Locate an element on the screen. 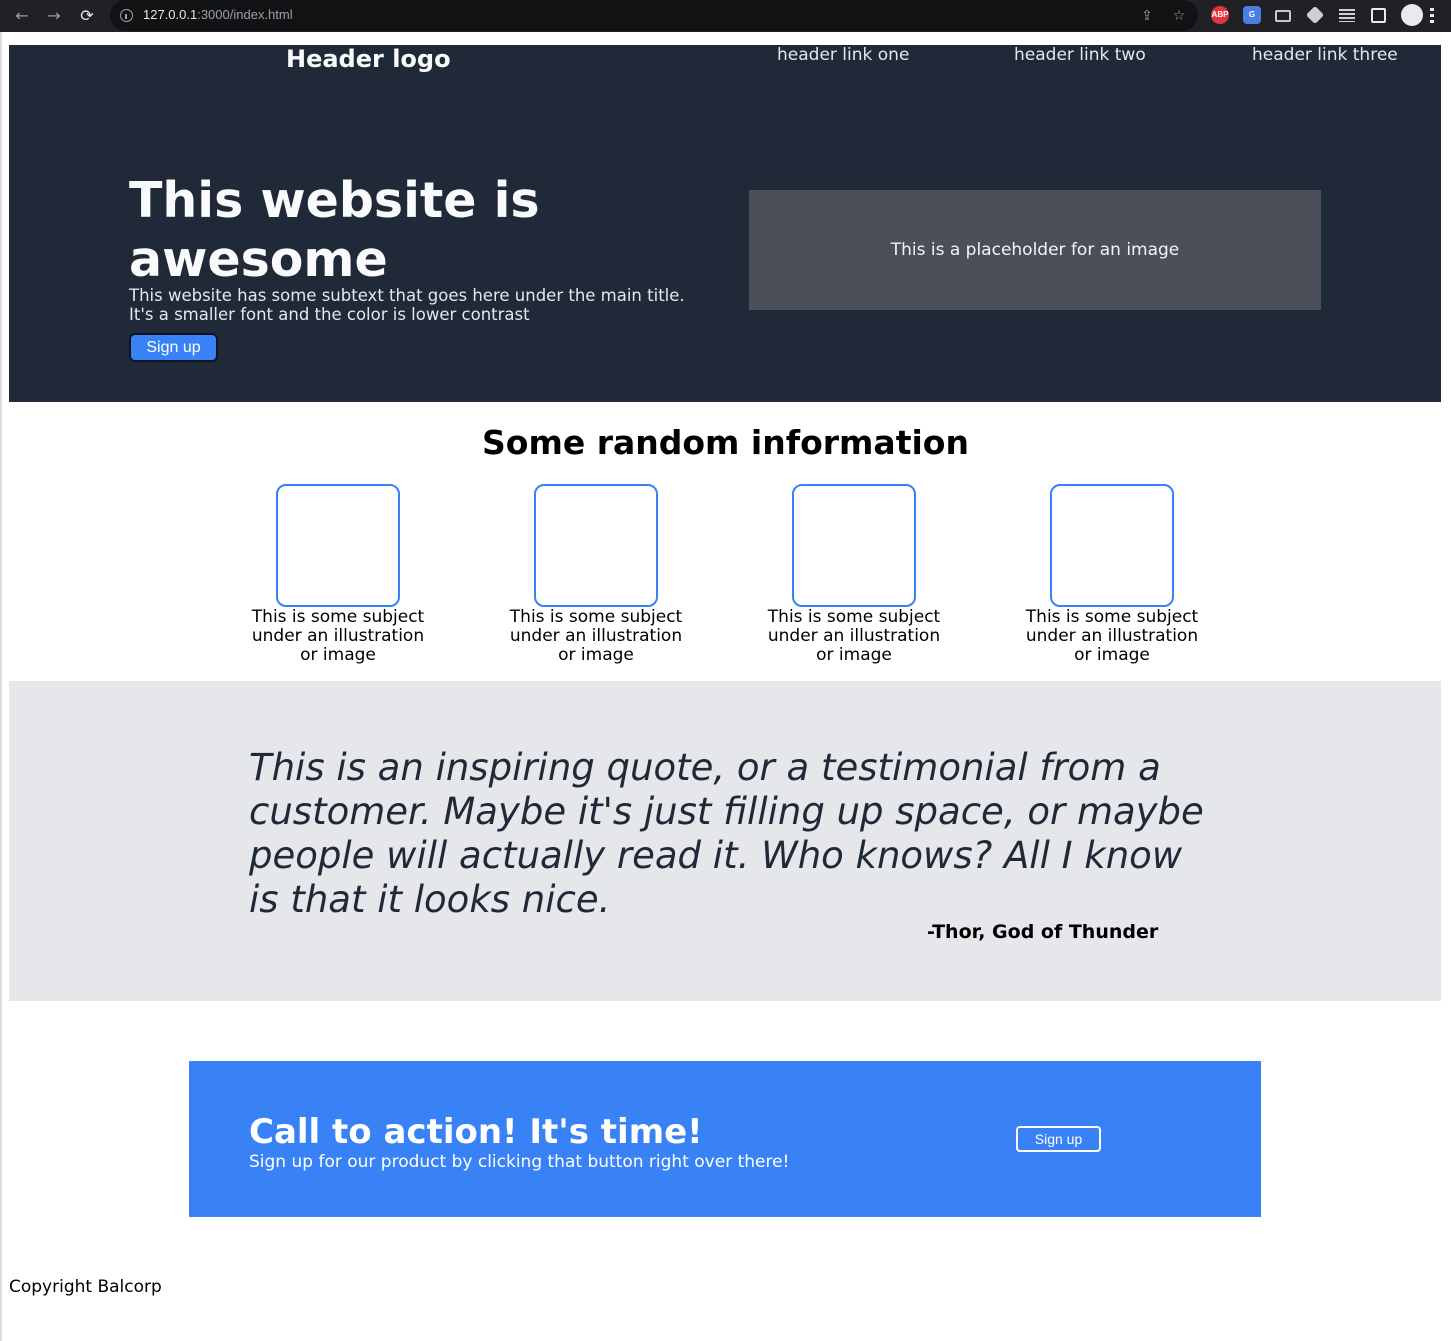 The image size is (1451, 1341). info-section-title: Some random information is located at coordinates (725, 442).